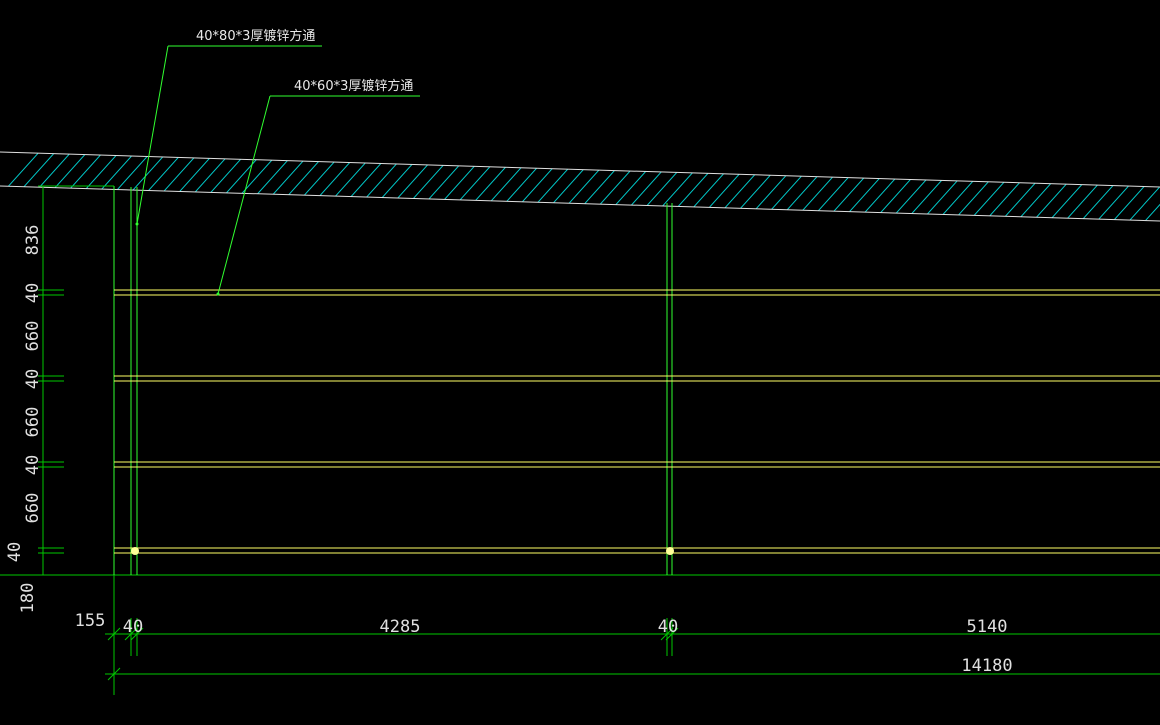 The width and height of the screenshot is (1160, 725). What do you see at coordinates (544, 643) in the screenshot?
I see `horizontal-dimension-texts: 155 40 4285 40 5140 14180` at bounding box center [544, 643].